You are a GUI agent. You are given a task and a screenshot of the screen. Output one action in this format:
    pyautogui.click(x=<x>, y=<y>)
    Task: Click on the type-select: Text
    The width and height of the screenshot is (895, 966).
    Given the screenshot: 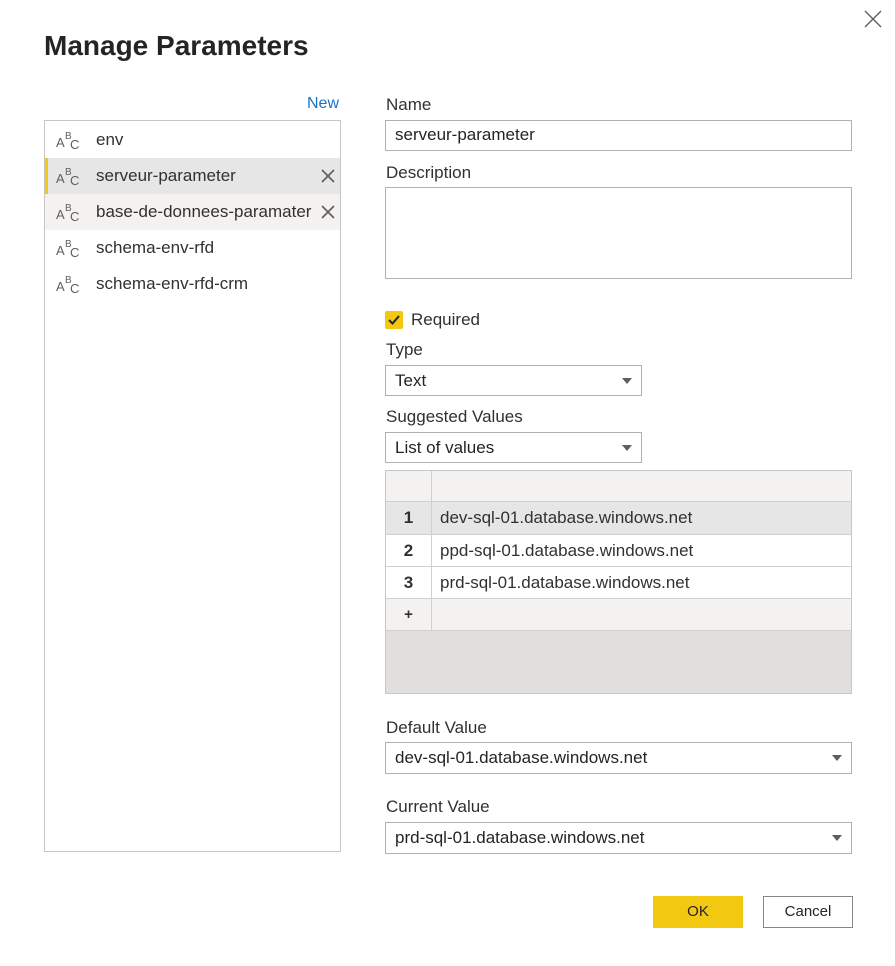 What is the action you would take?
    pyautogui.click(x=513, y=380)
    